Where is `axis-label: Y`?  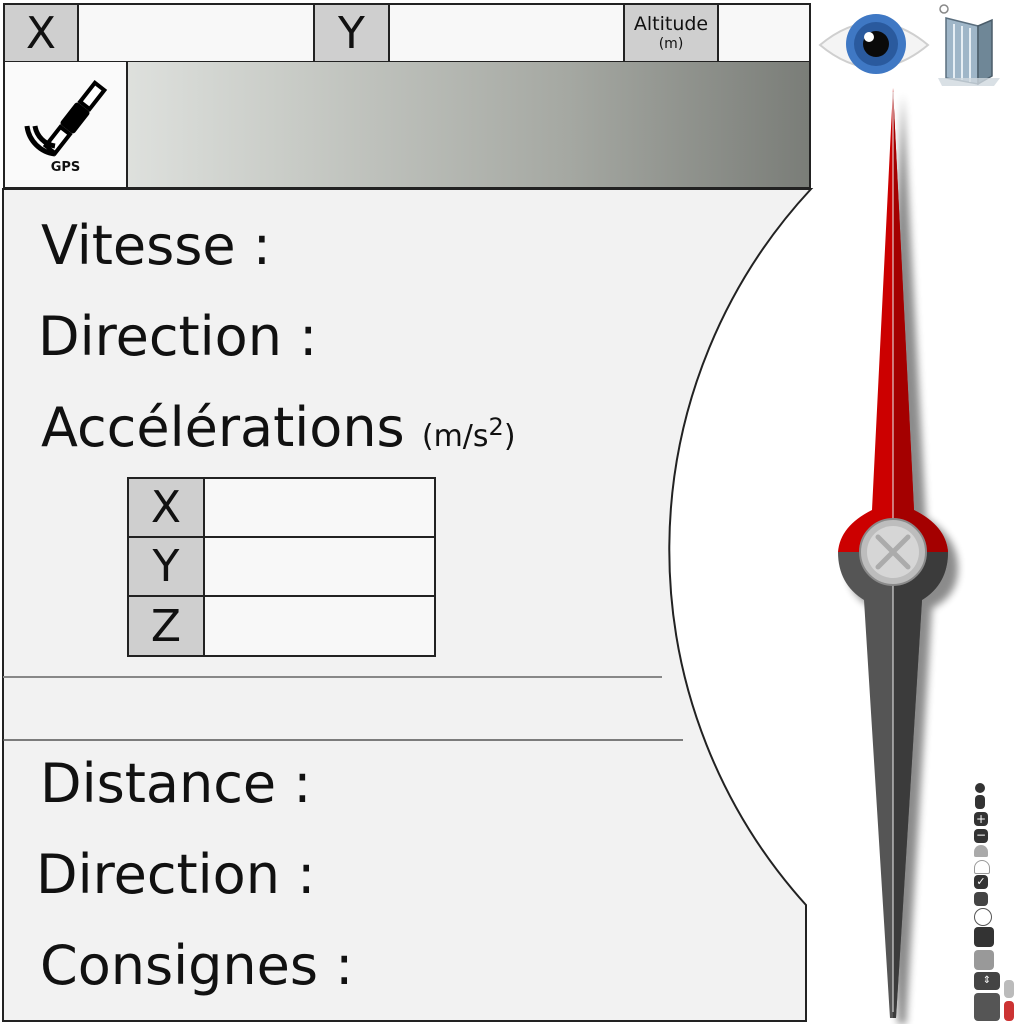 axis-label: Y is located at coordinates (167, 566).